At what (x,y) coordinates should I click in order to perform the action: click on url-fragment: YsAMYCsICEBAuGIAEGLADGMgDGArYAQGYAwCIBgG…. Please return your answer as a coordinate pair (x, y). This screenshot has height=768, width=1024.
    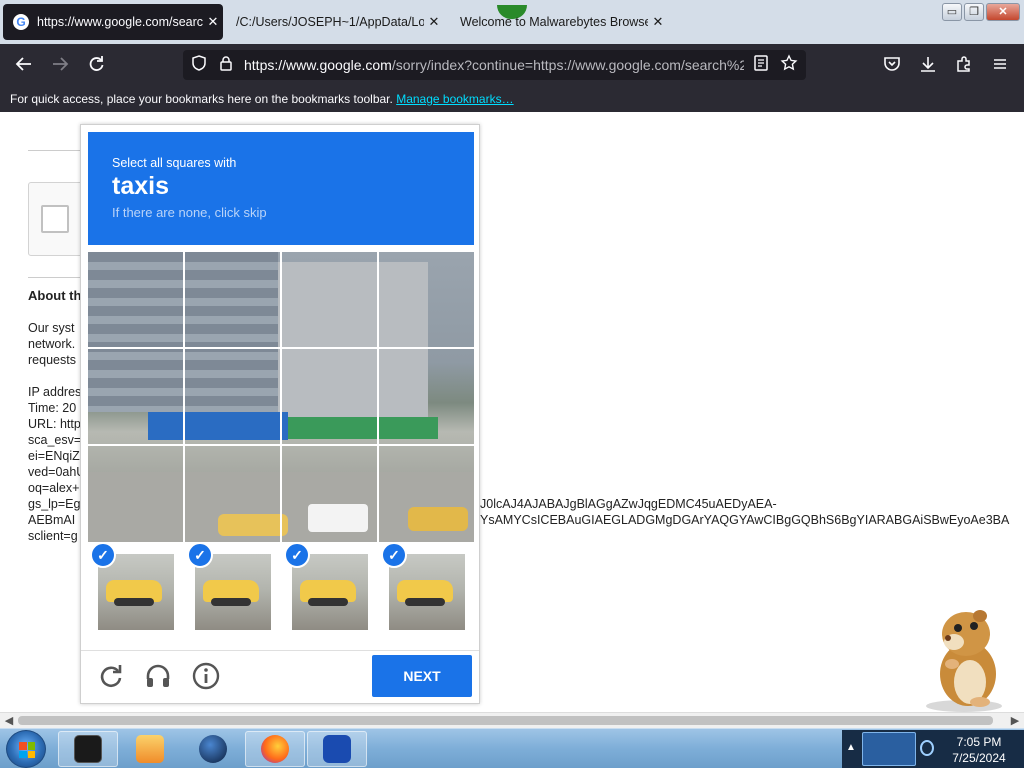
    Looking at the image, I should click on (745, 520).